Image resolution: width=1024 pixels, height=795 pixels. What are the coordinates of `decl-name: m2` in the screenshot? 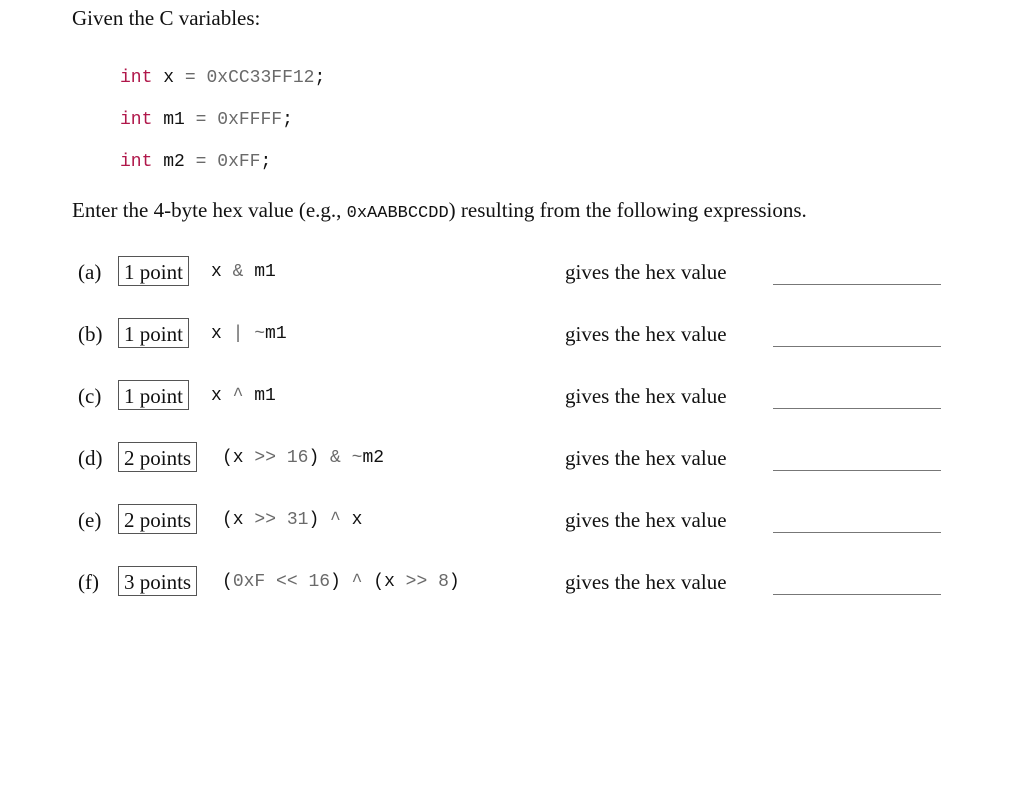 It's located at (174, 162).